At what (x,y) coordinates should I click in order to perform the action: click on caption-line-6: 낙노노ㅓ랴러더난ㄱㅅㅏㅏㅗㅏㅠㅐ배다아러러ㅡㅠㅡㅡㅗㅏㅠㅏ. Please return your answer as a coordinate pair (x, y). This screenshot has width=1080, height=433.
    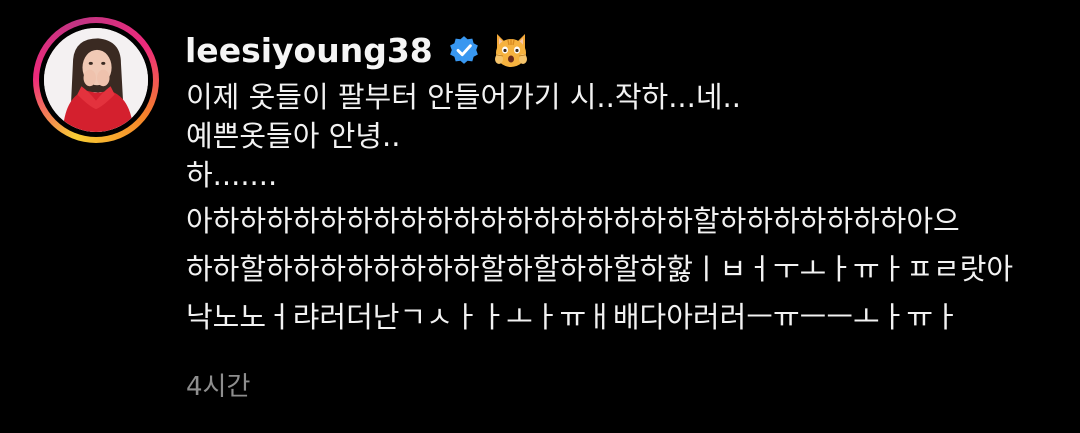
    Looking at the image, I should click on (573, 317).